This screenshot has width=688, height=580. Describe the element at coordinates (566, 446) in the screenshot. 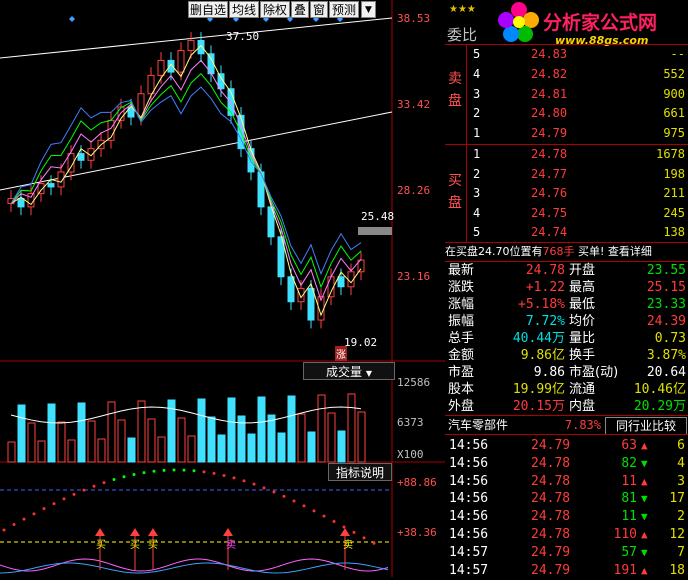

I see `tick-row: 14:56 24.79 63 ▲ 6` at that location.